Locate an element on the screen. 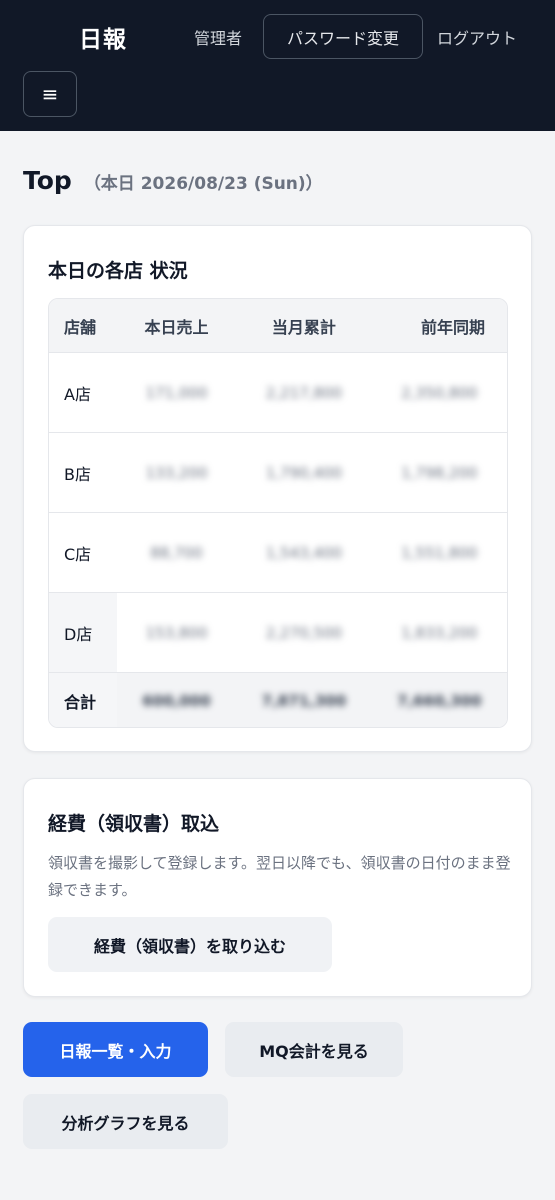  table-row: C店 88,700 1,543,400 1,551,800 is located at coordinates (278, 553).